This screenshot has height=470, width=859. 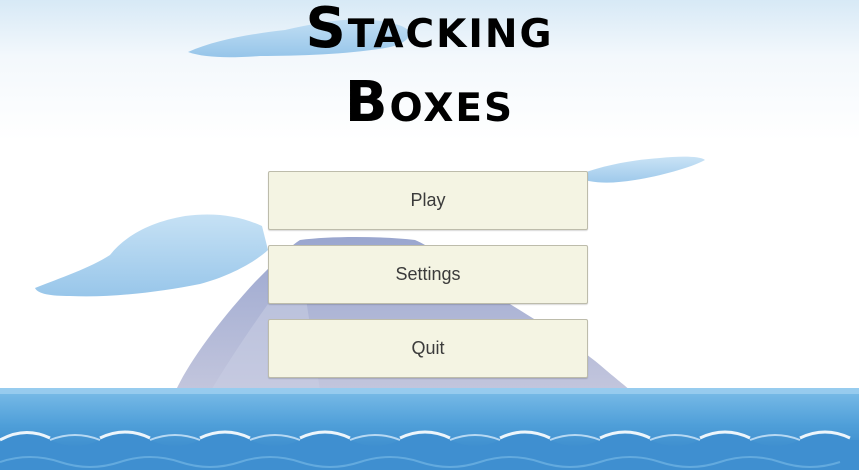 What do you see at coordinates (429, 102) in the screenshot?
I see `title-line-2: Boxes` at bounding box center [429, 102].